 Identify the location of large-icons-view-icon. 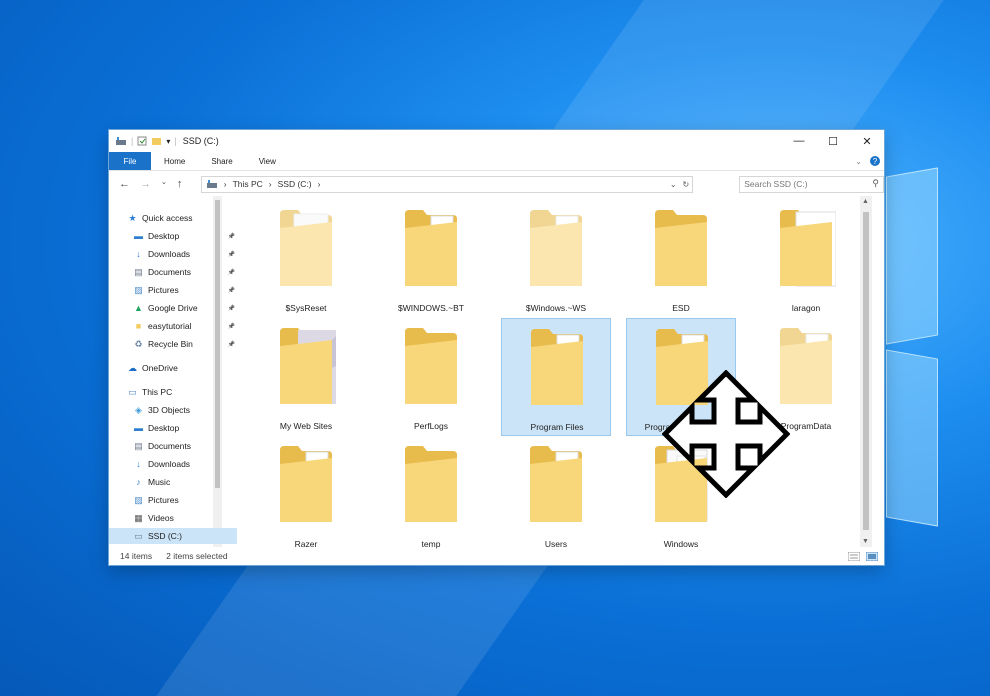
(872, 556).